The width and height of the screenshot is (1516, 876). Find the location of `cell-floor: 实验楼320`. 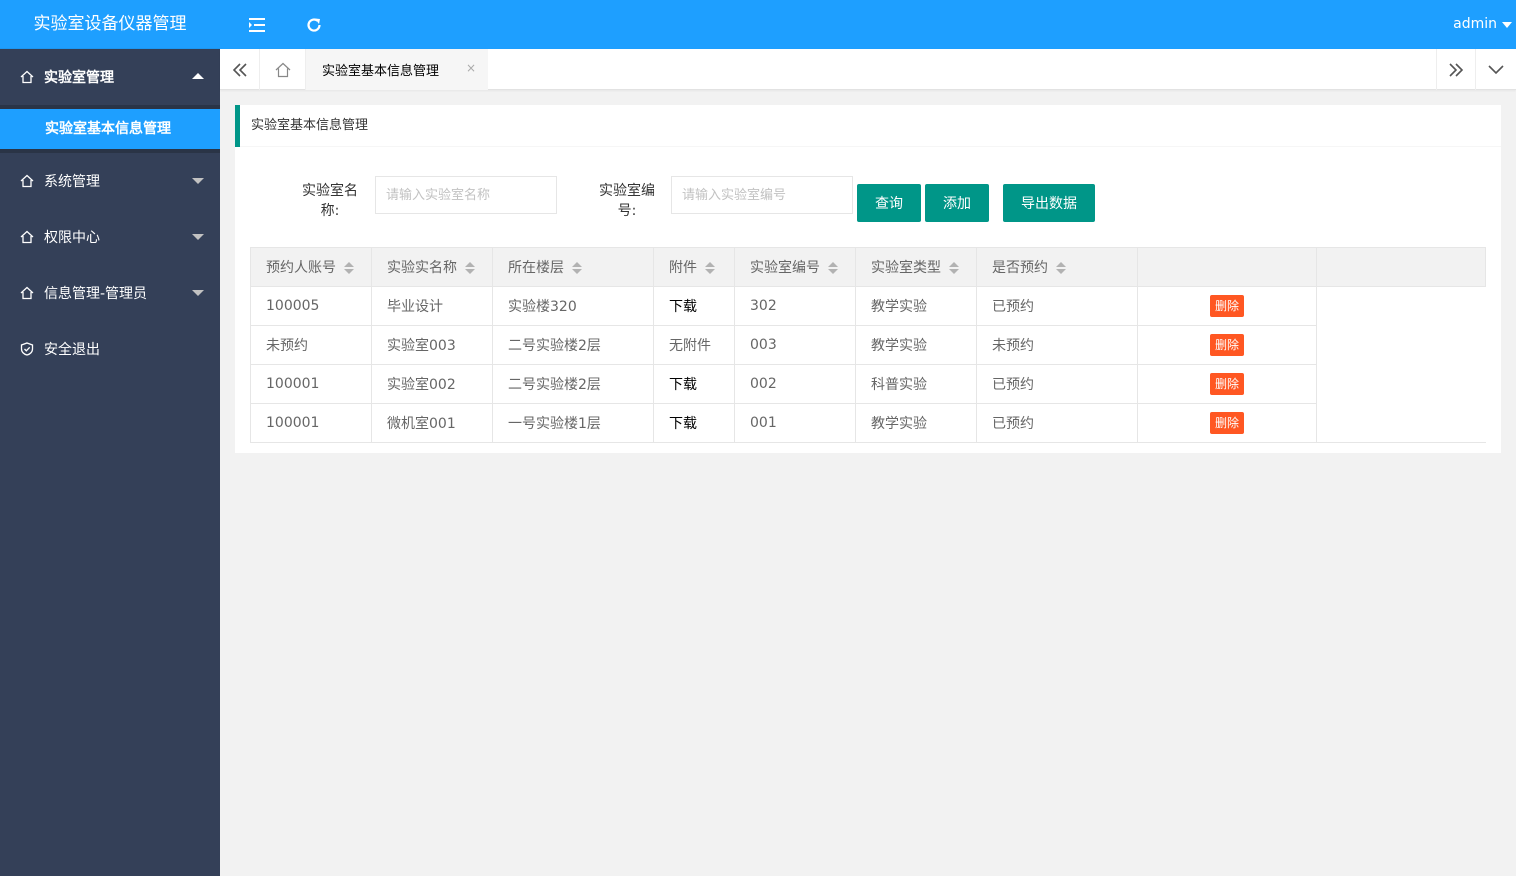

cell-floor: 实验楼320 is located at coordinates (573, 306).